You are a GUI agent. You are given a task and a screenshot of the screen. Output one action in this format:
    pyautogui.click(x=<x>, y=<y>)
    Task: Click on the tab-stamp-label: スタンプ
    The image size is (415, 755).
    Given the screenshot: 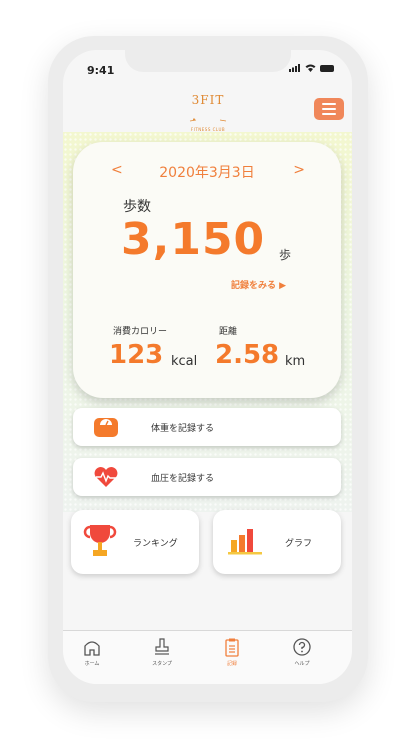 What is the action you would take?
    pyautogui.click(x=162, y=664)
    